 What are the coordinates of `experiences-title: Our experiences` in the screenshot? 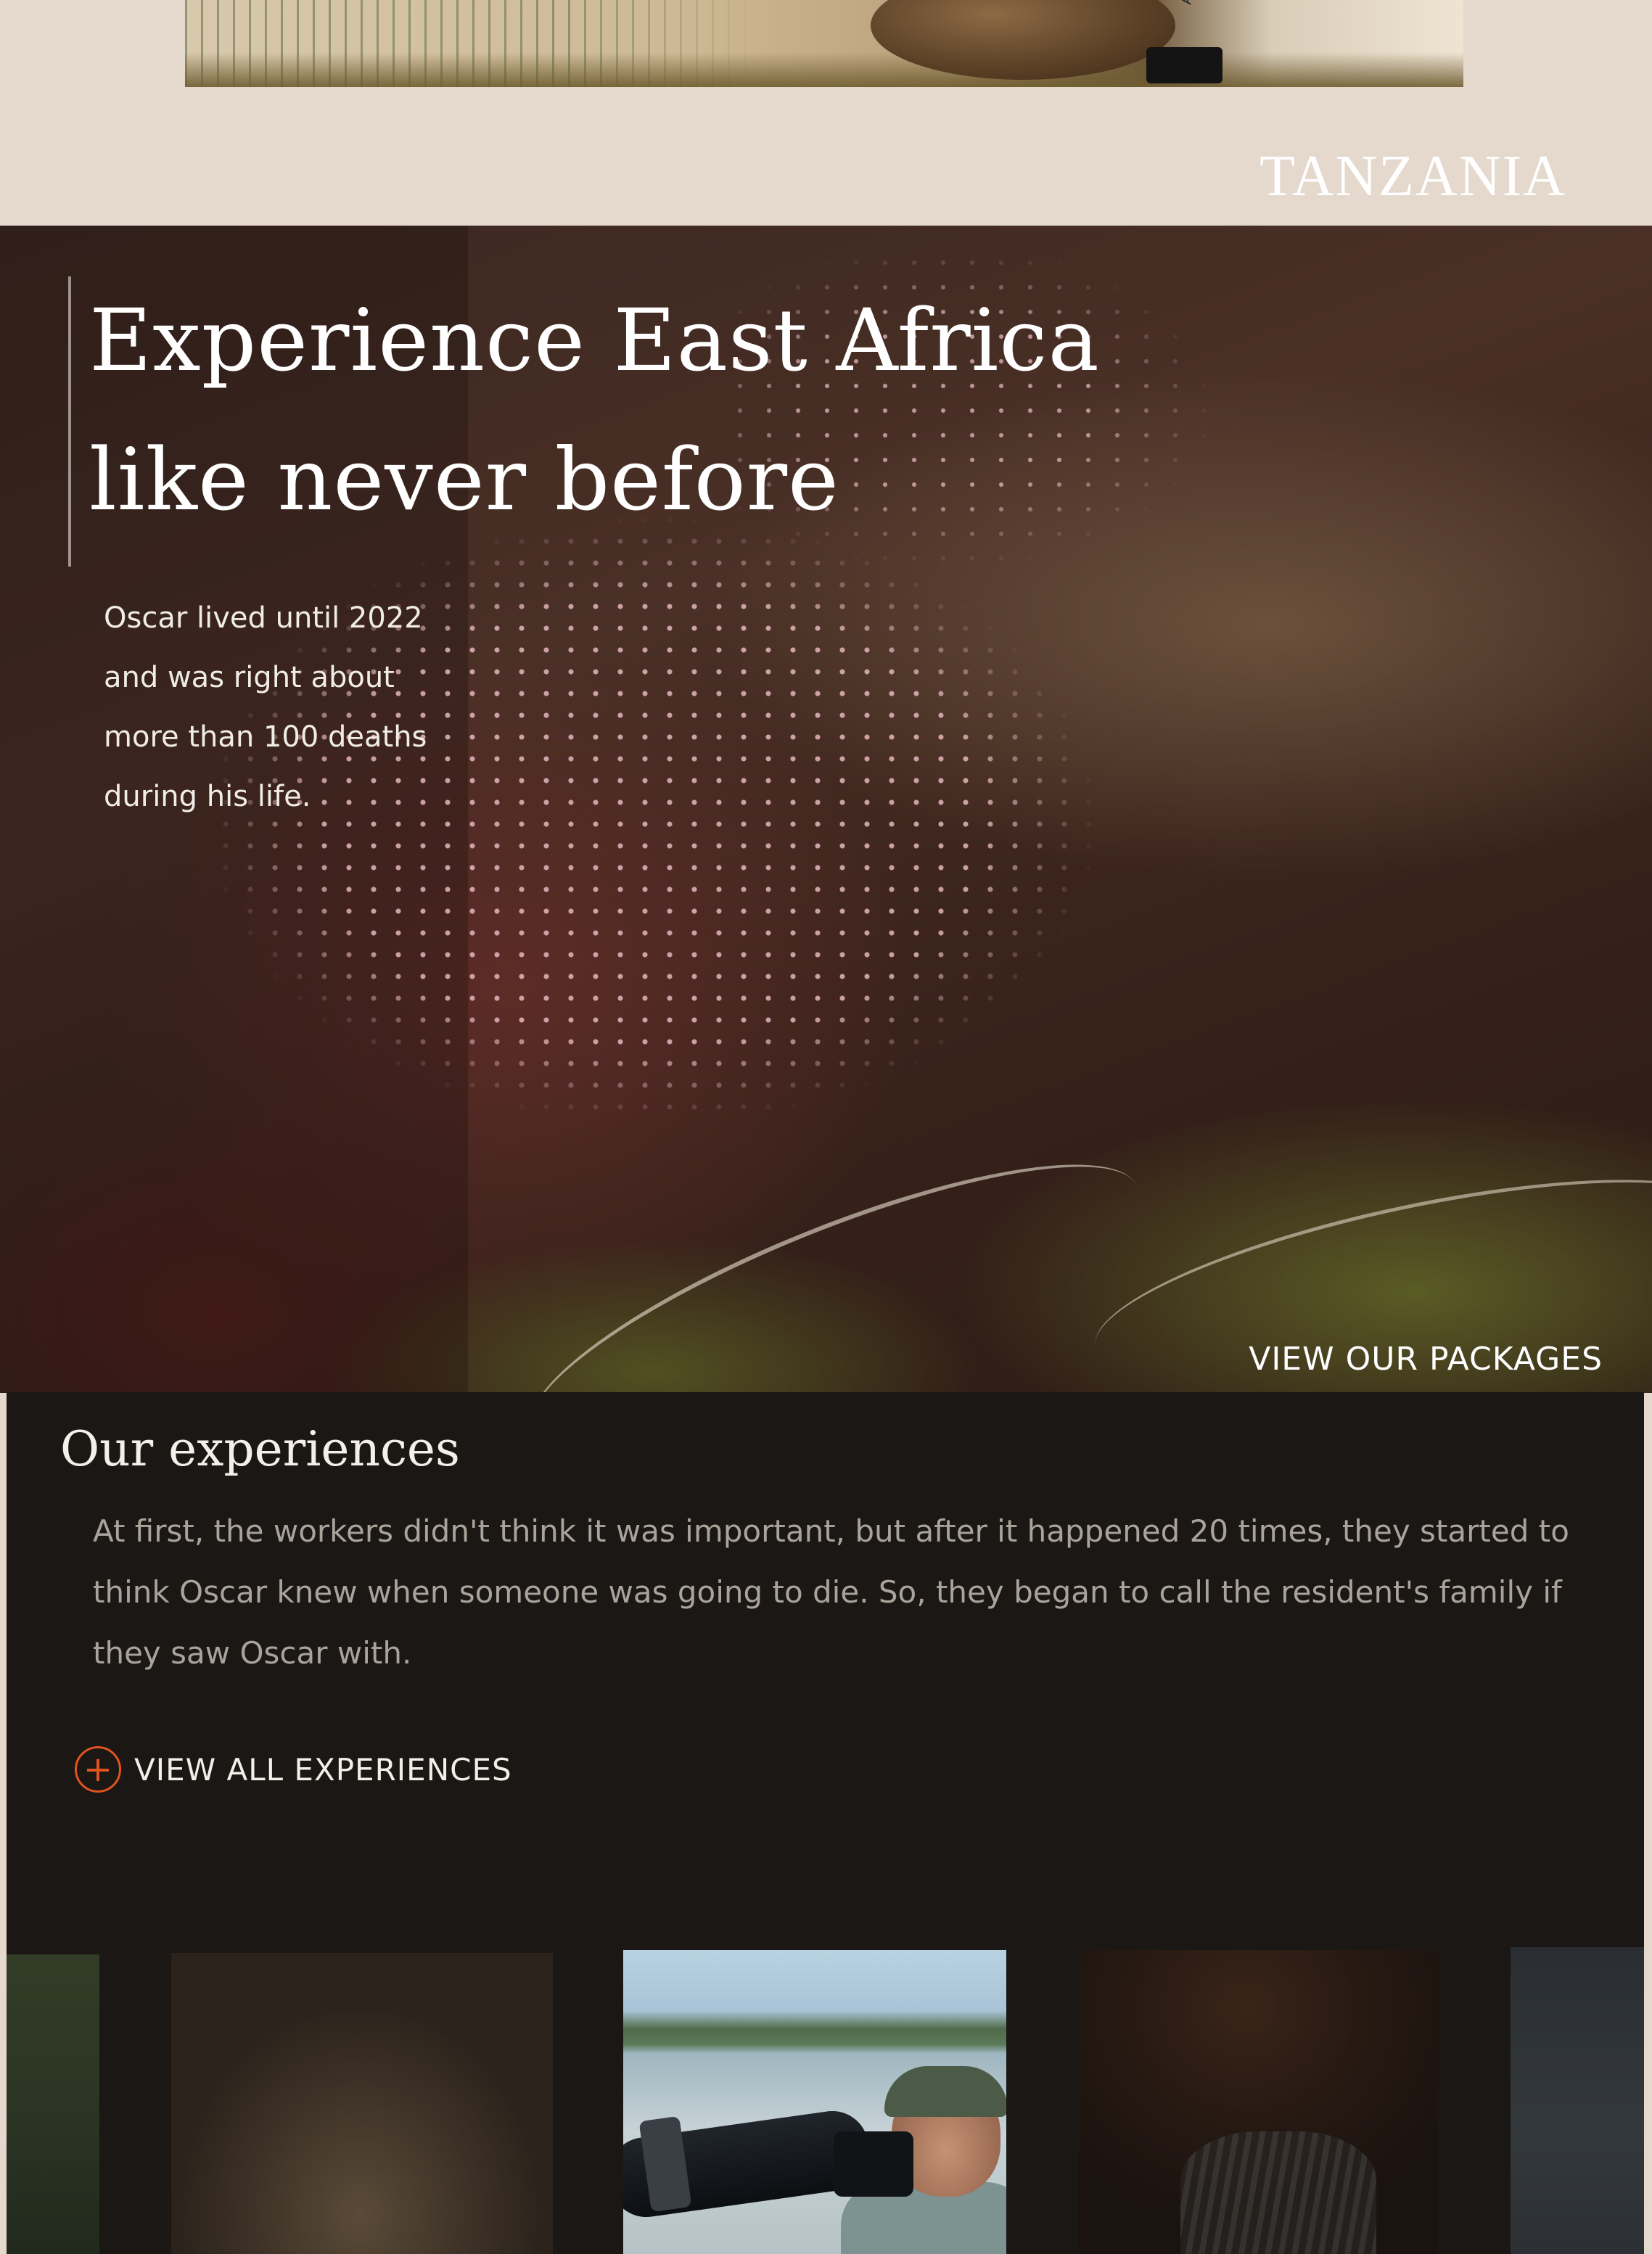 It's located at (260, 1449).